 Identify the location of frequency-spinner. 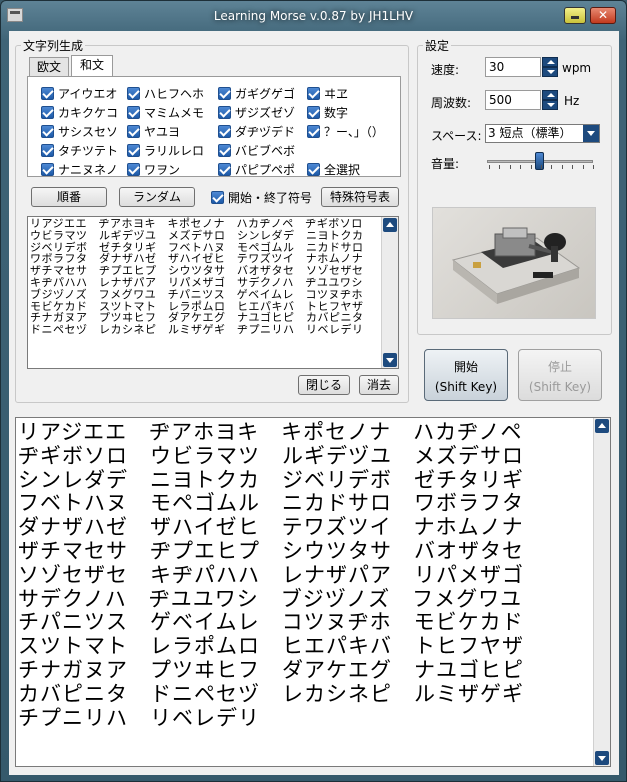
(550, 100).